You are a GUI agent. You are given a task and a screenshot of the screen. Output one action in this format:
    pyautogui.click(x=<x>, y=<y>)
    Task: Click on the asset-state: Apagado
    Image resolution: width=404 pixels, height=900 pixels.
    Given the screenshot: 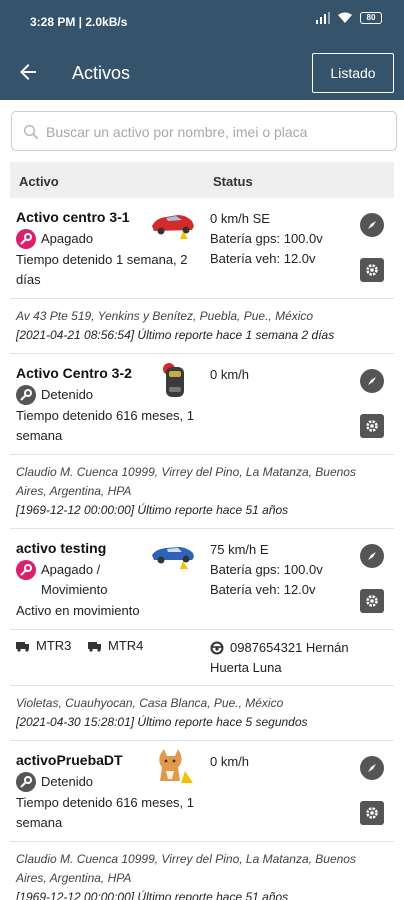 What is the action you would take?
    pyautogui.click(x=54, y=239)
    